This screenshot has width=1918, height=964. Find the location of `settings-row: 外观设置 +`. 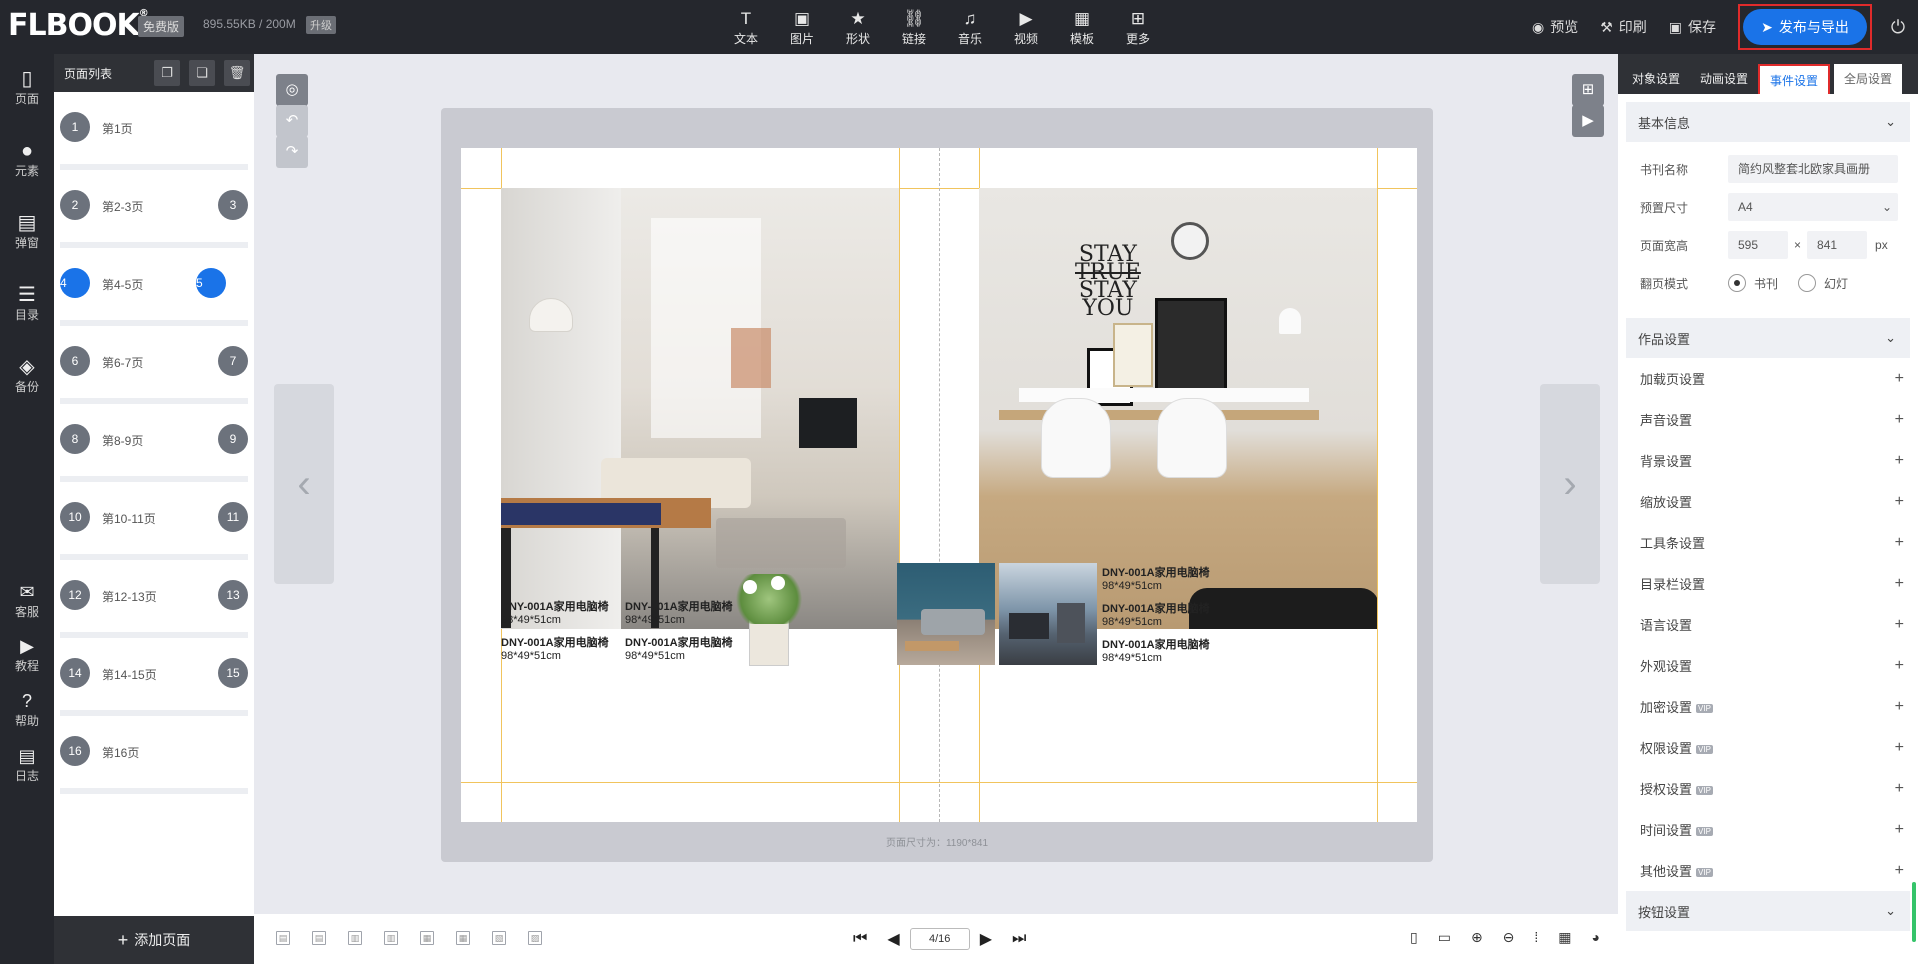

settings-row: 外观设置 + is located at coordinates (1768, 665).